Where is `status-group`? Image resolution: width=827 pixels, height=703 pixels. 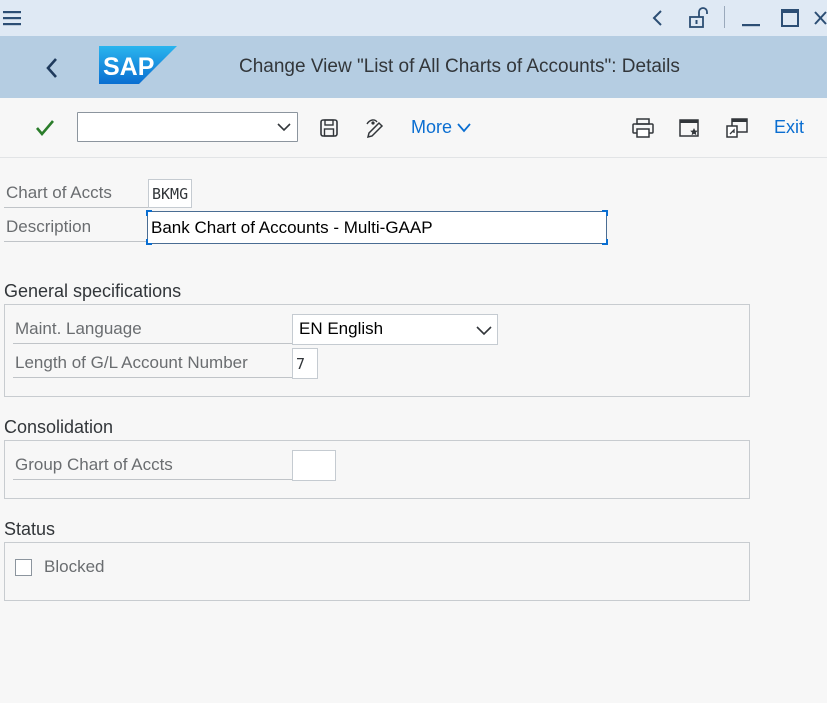 status-group is located at coordinates (377, 571).